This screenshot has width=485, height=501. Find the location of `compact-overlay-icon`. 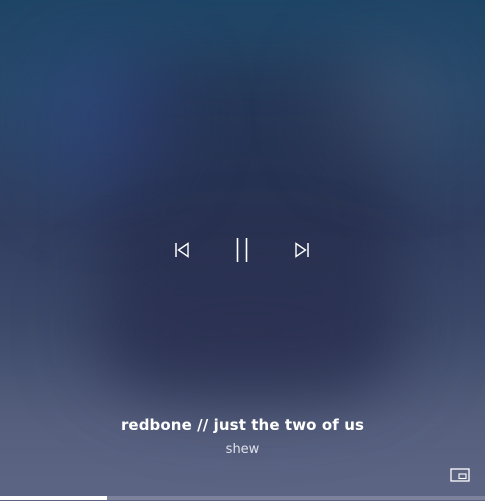

compact-overlay-icon is located at coordinates (460, 475).